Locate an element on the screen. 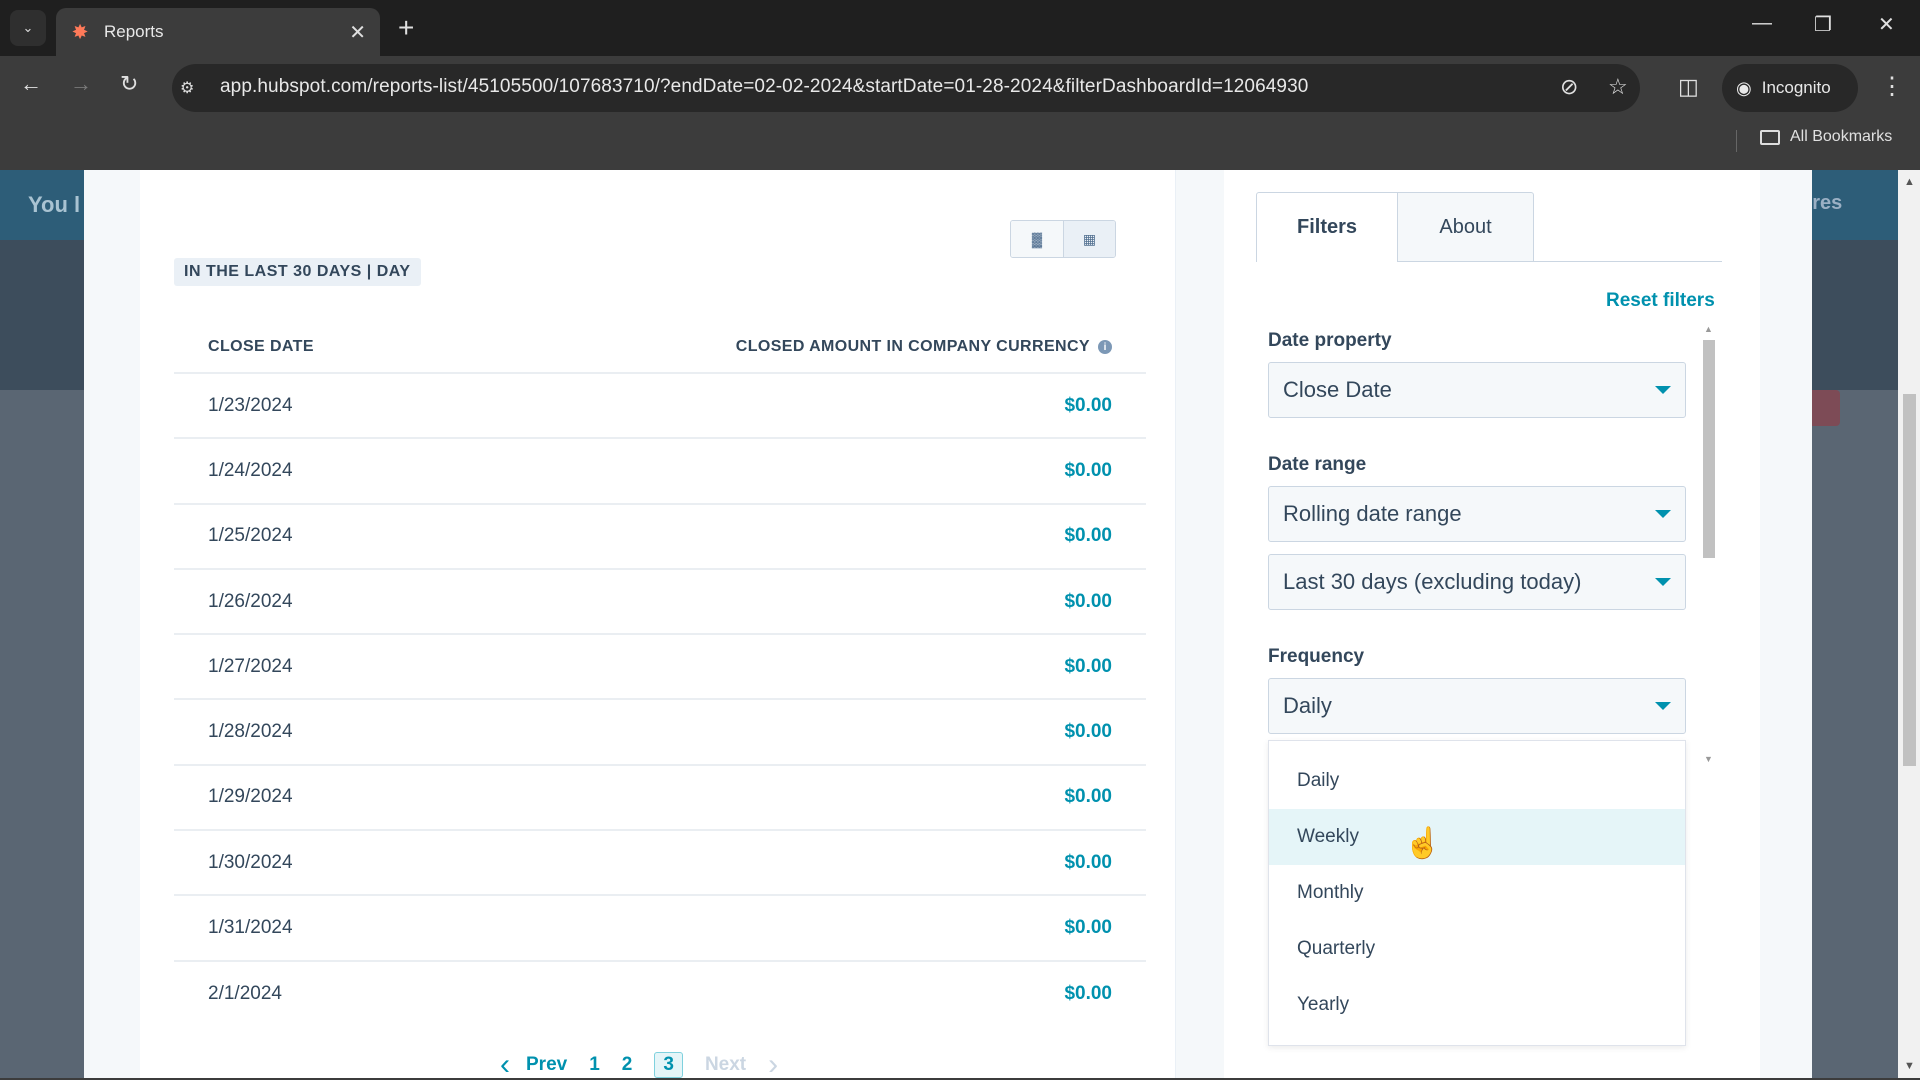  panel-scrollbar: ▲ ▼ is located at coordinates (1709, 545).